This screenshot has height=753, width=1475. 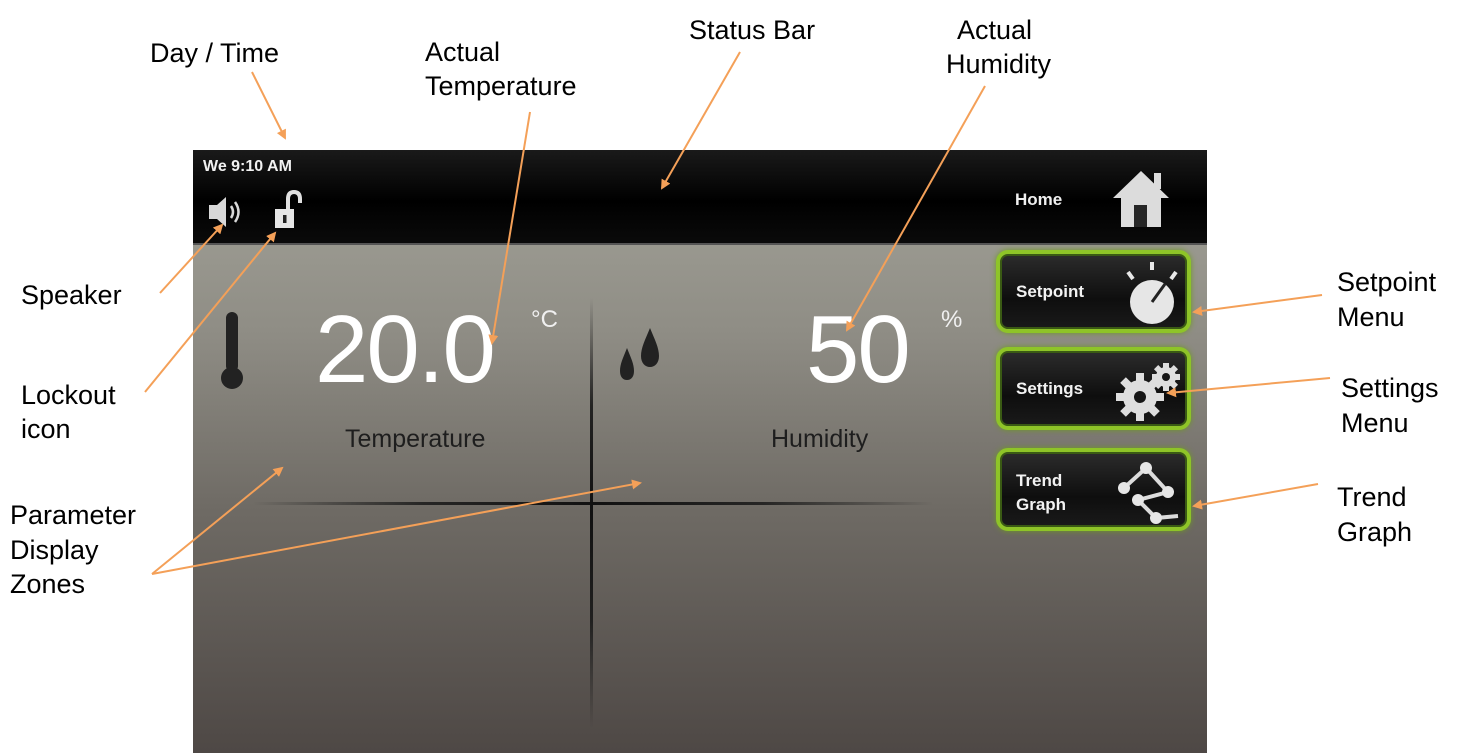 What do you see at coordinates (820, 439) in the screenshot?
I see `humidity-label: Humidity` at bounding box center [820, 439].